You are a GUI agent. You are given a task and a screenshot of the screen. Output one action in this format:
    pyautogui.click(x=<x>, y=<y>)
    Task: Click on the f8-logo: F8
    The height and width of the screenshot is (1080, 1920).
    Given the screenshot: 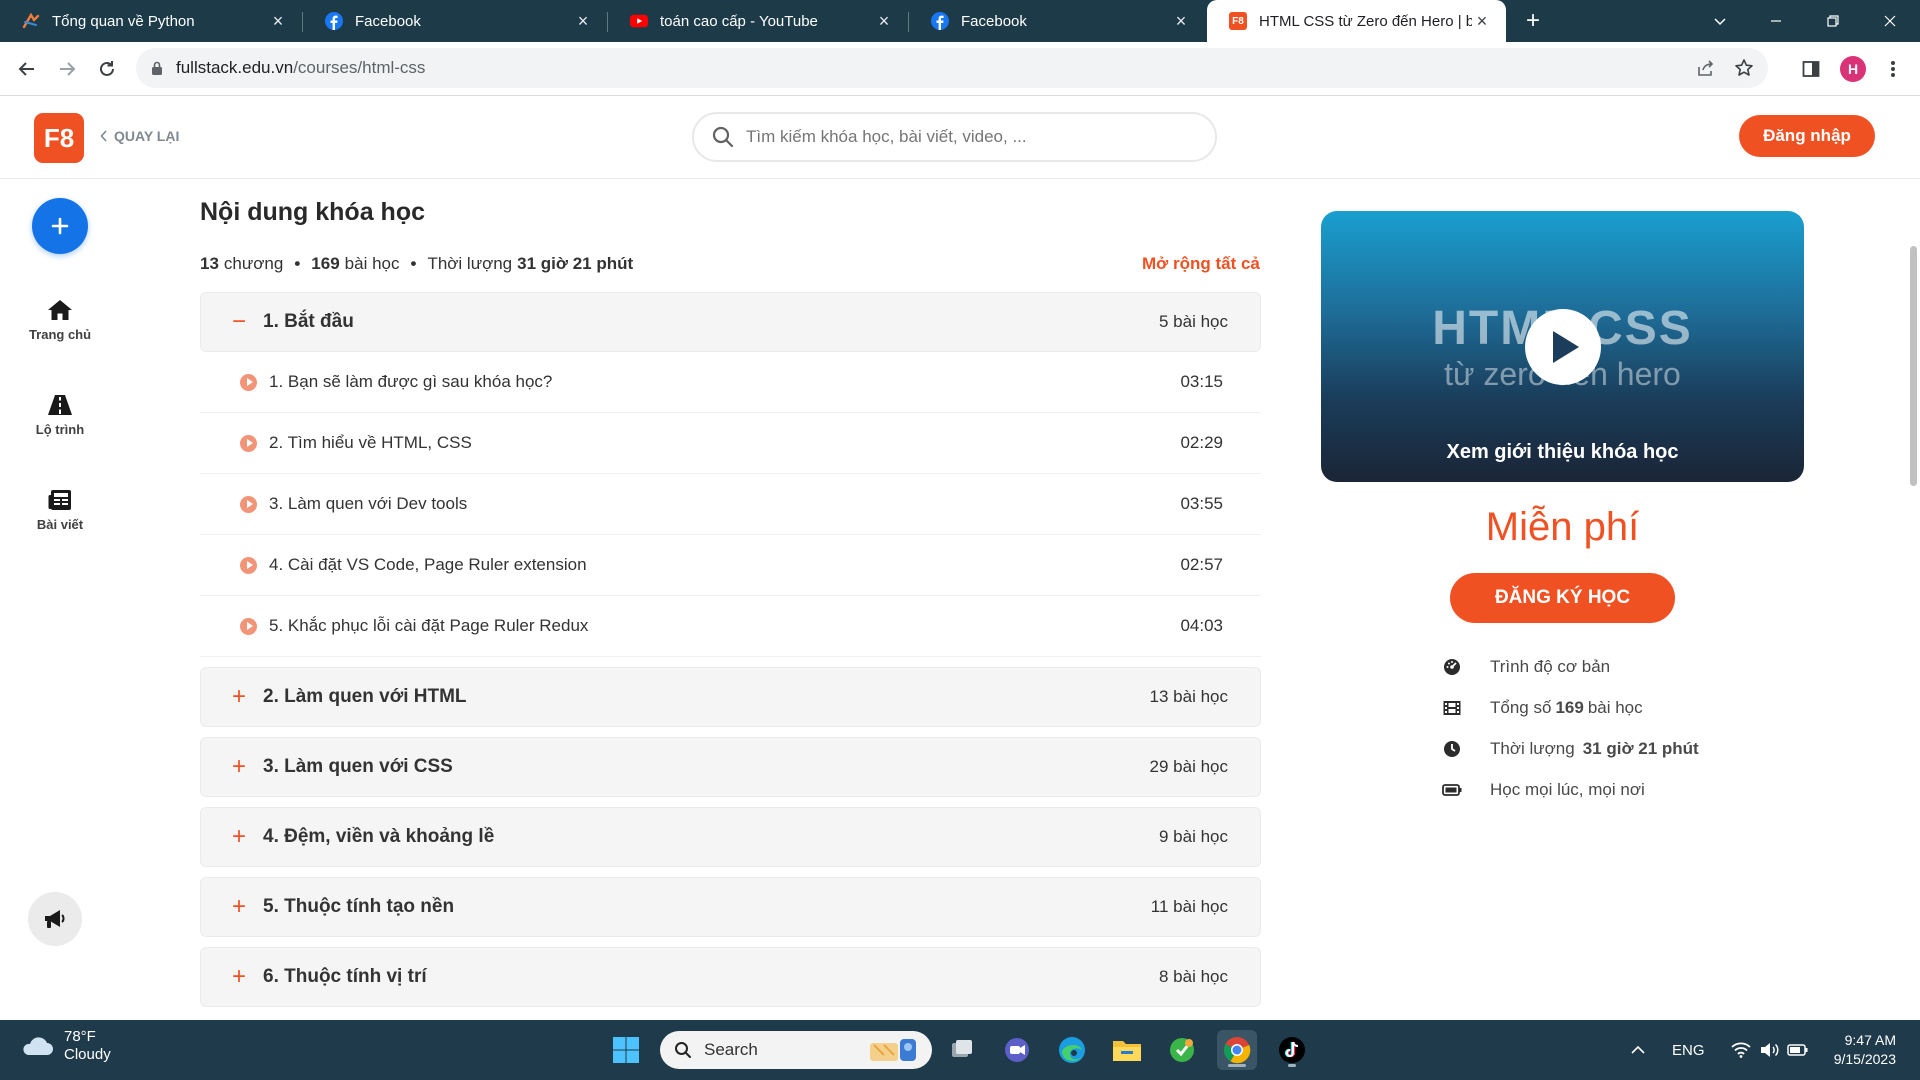 What is the action you would take?
    pyautogui.click(x=59, y=138)
    